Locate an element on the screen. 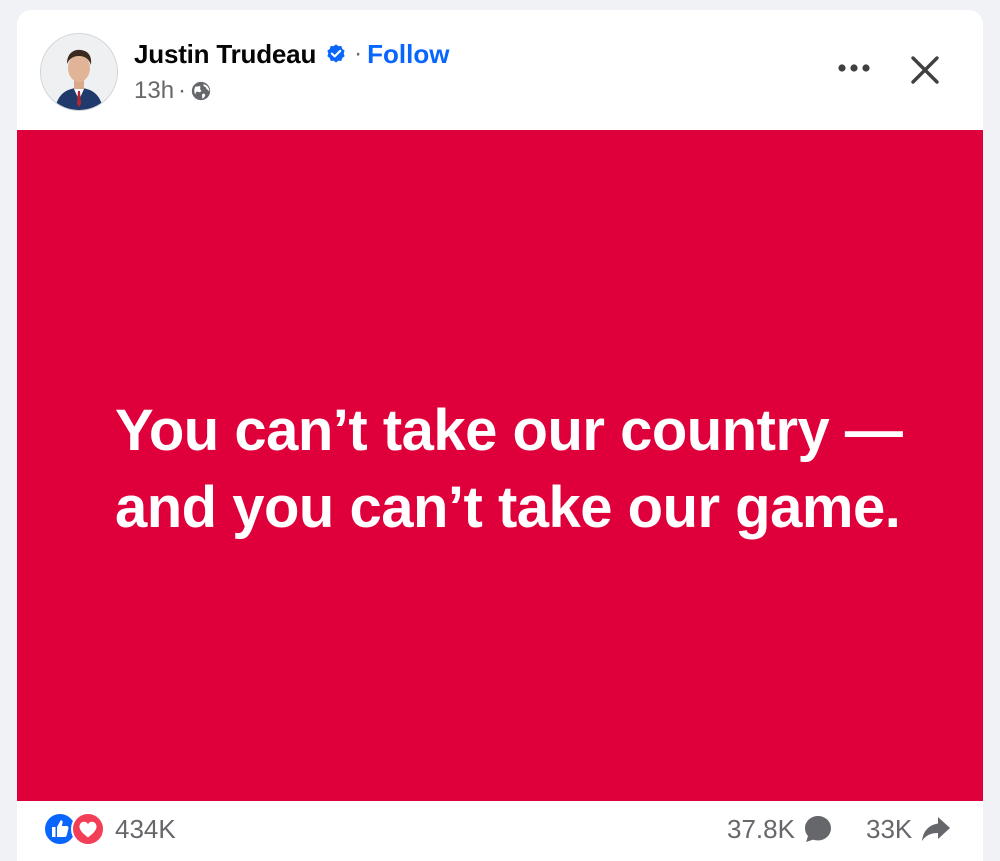 This screenshot has height=861, width=1000. close-icon is located at coordinates (925, 70).